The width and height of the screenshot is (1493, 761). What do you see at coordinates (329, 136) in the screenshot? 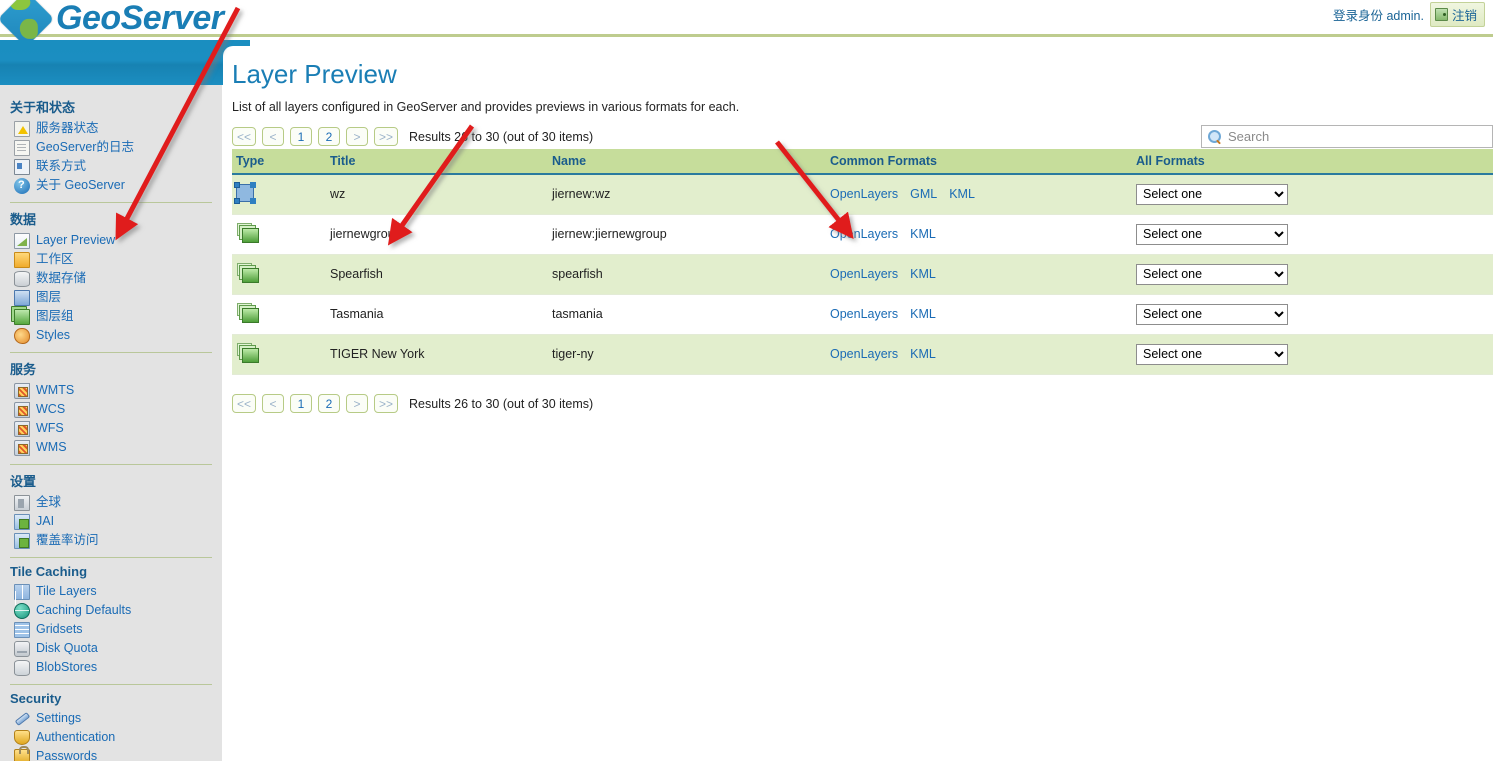
I see `pager-page-2-button: 2` at bounding box center [329, 136].